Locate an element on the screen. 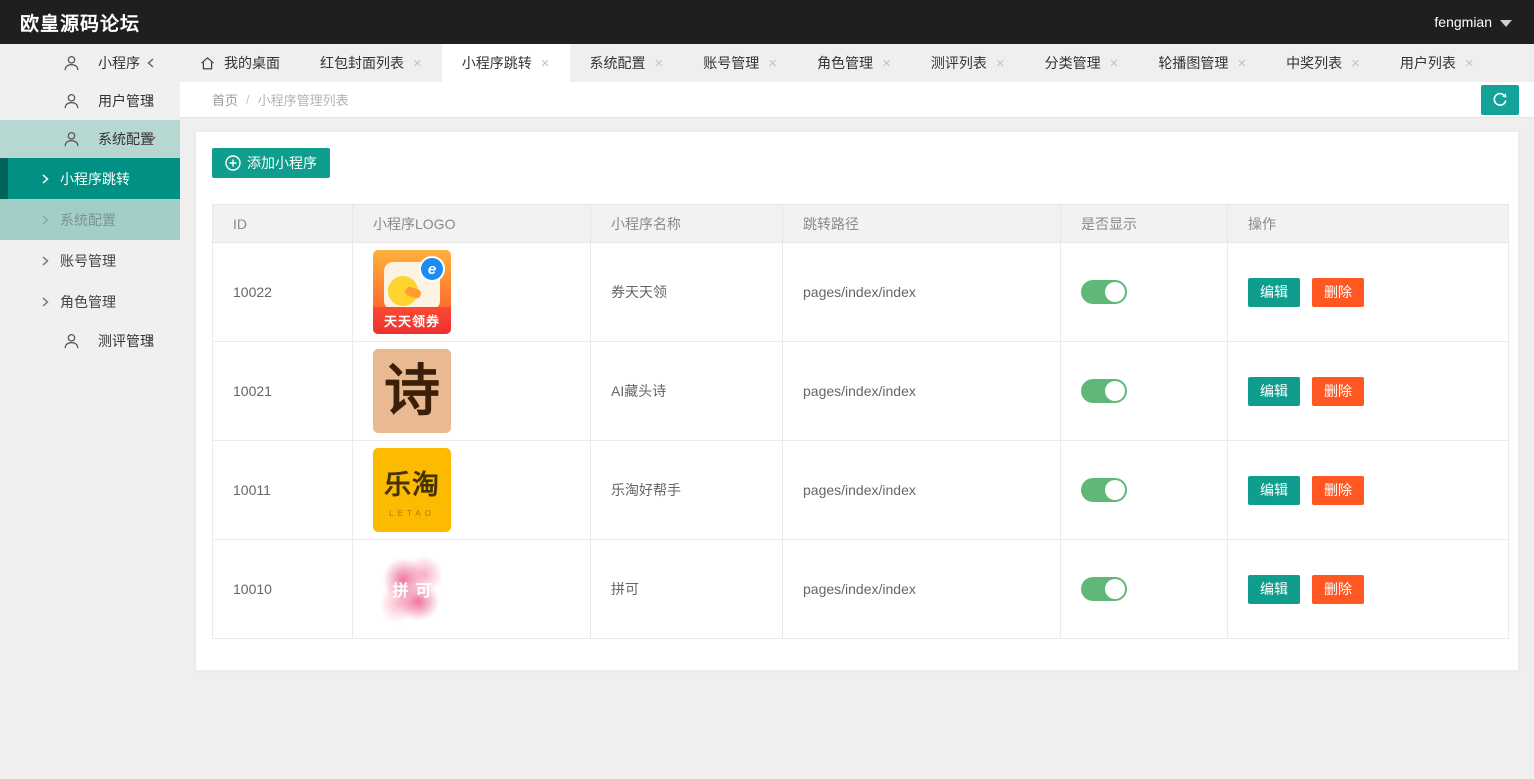  tab-user-list: 用户列表 × is located at coordinates (1437, 63).